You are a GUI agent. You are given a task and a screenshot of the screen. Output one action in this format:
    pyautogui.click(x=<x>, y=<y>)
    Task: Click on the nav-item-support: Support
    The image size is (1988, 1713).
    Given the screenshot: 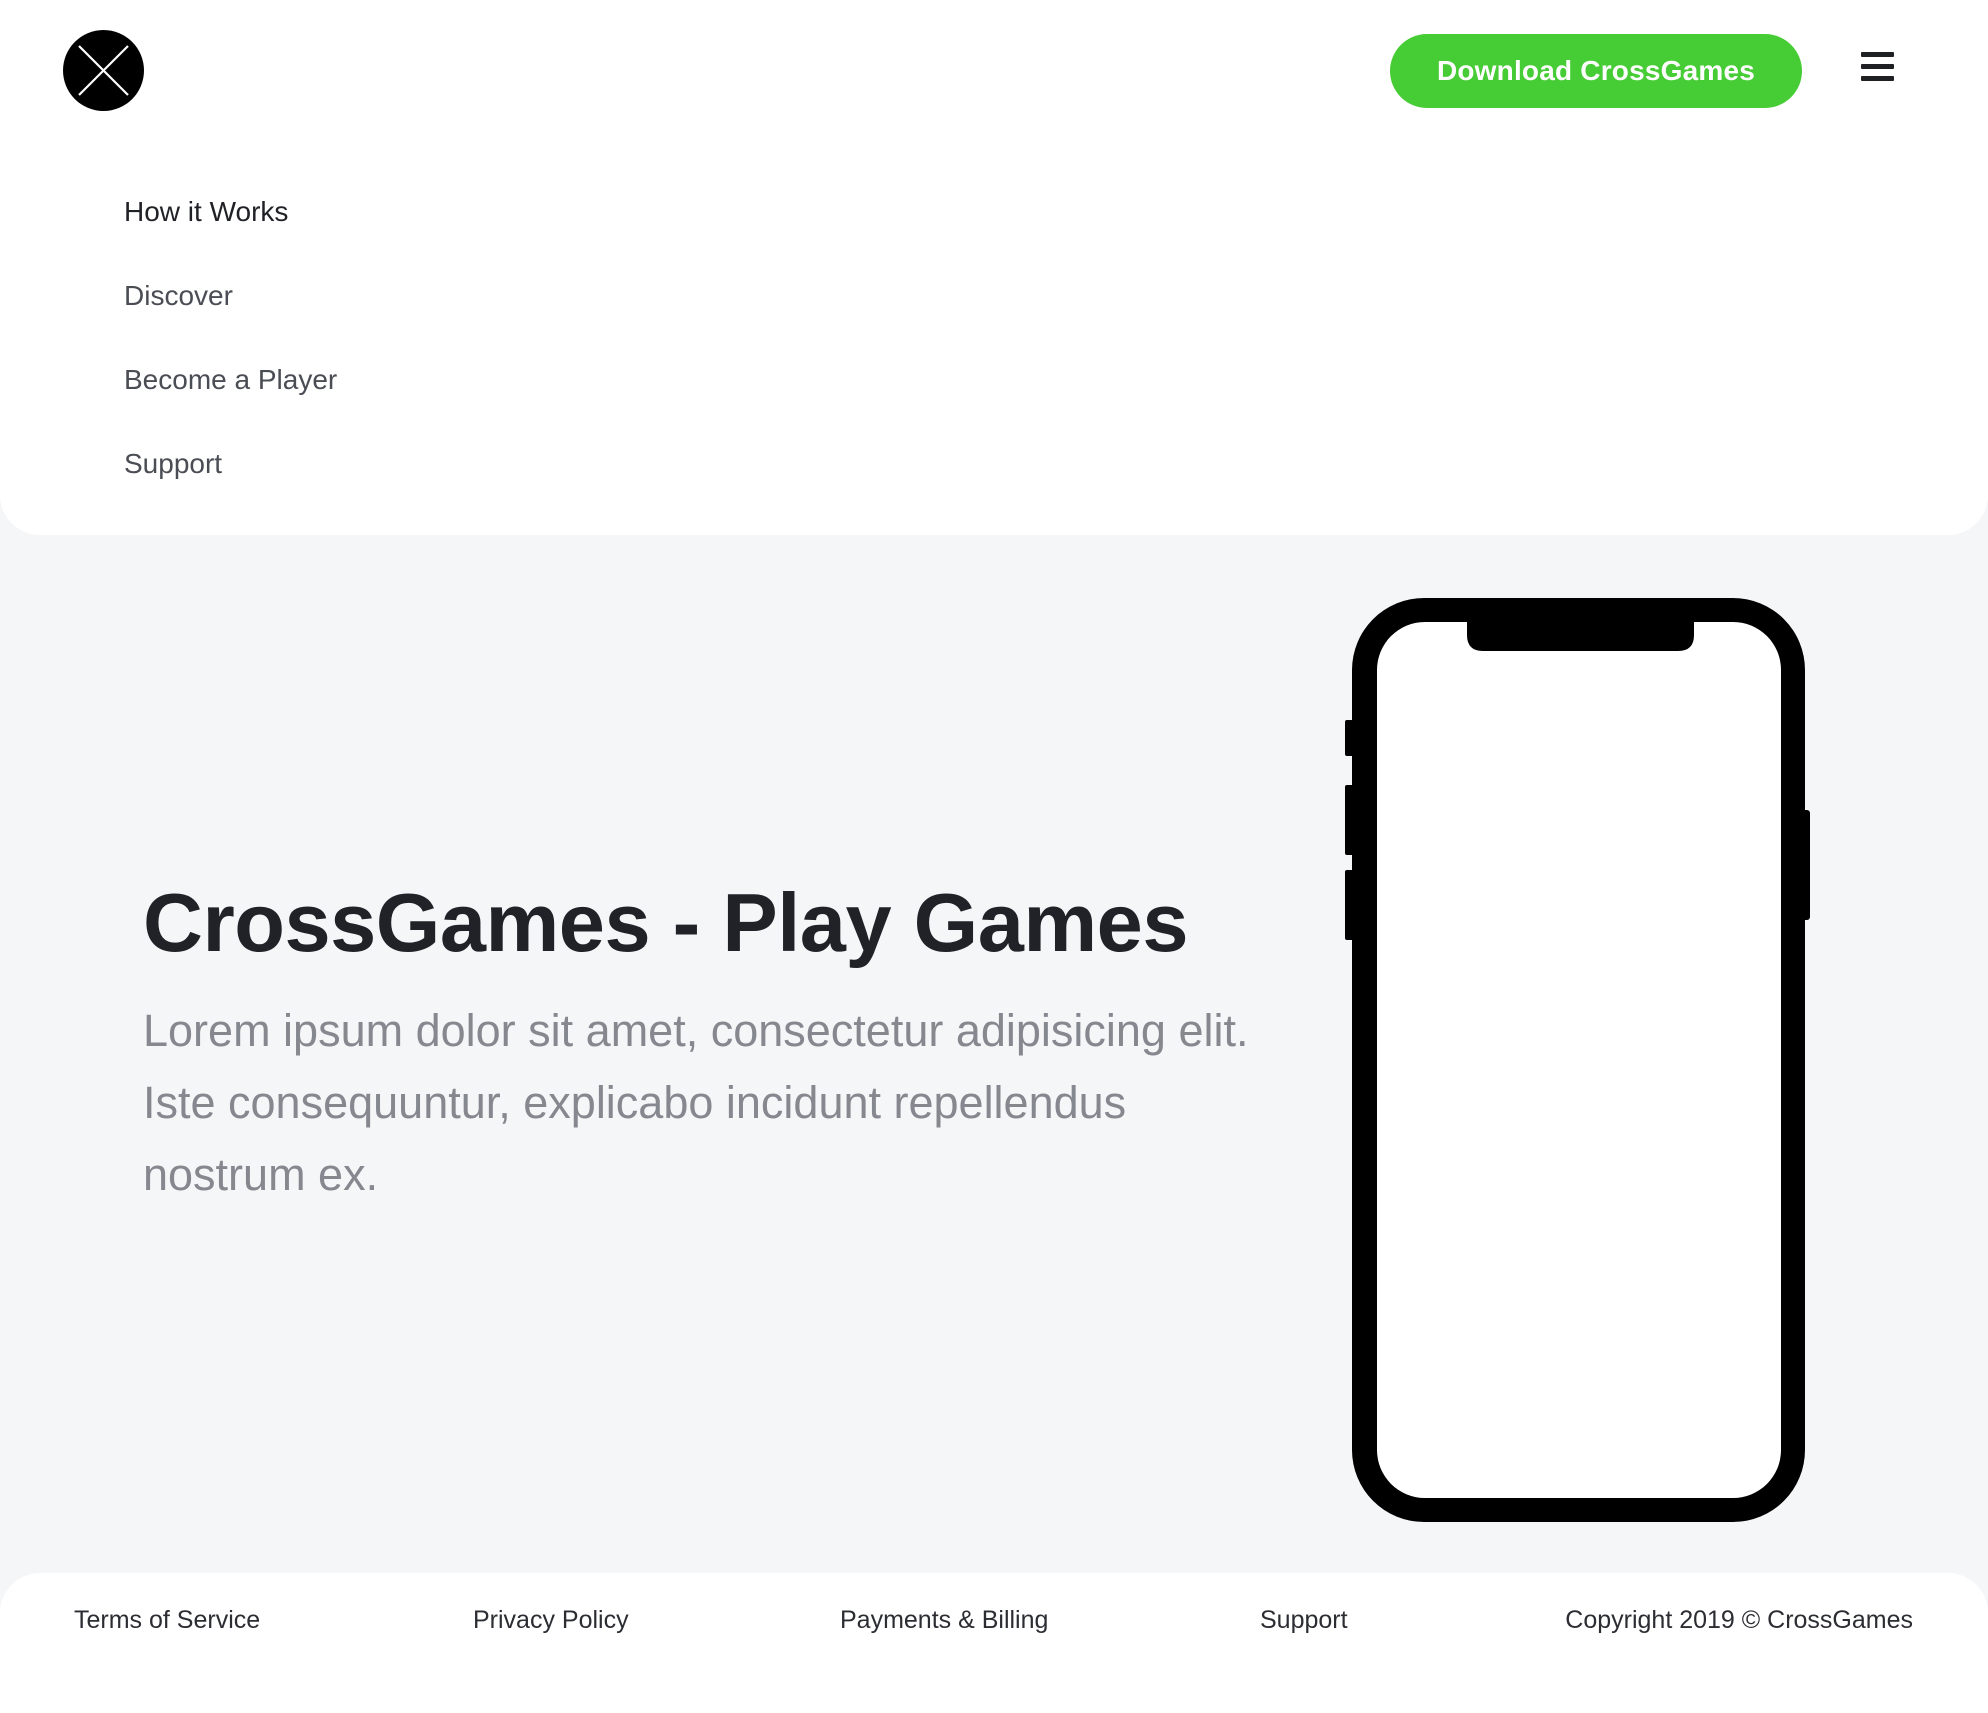 What is the action you would take?
    pyautogui.click(x=230, y=480)
    